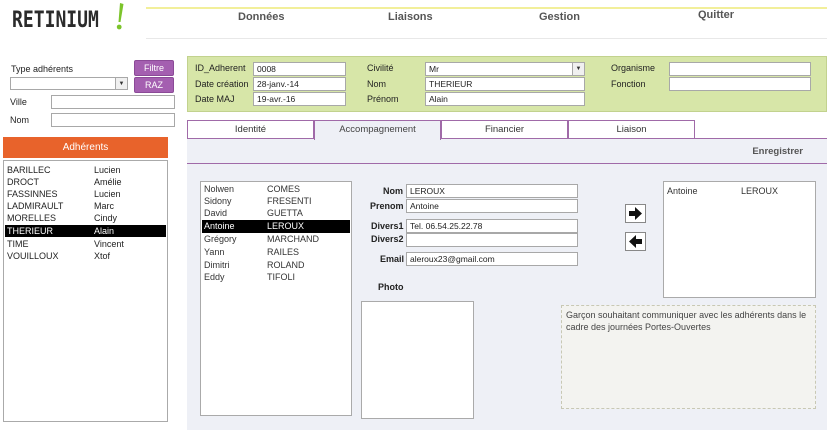  What do you see at coordinates (220, 239) in the screenshot?
I see `item-prenom: Grégory` at bounding box center [220, 239].